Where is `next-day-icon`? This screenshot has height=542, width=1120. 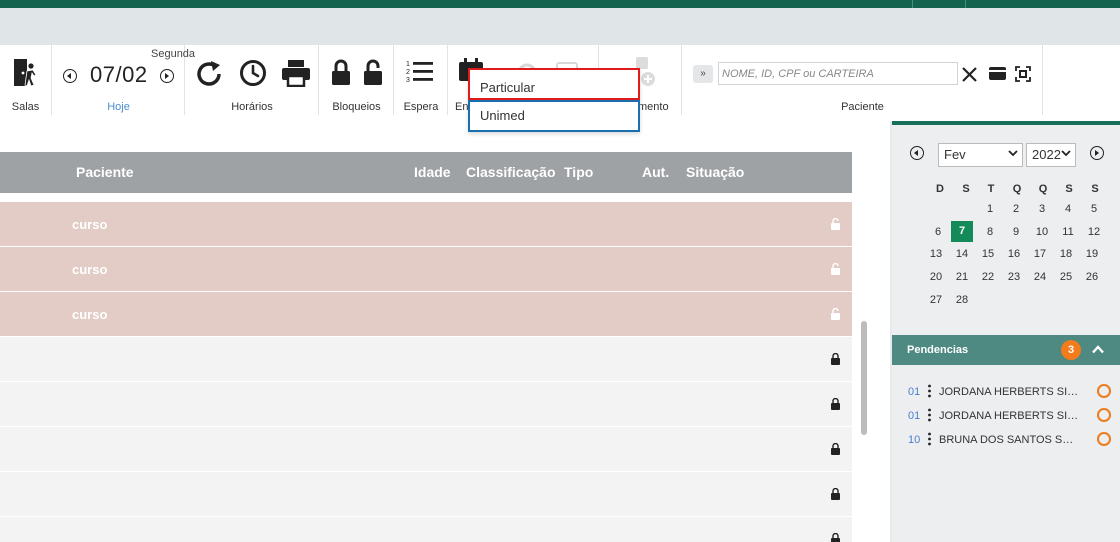
next-day-icon is located at coordinates (167, 76).